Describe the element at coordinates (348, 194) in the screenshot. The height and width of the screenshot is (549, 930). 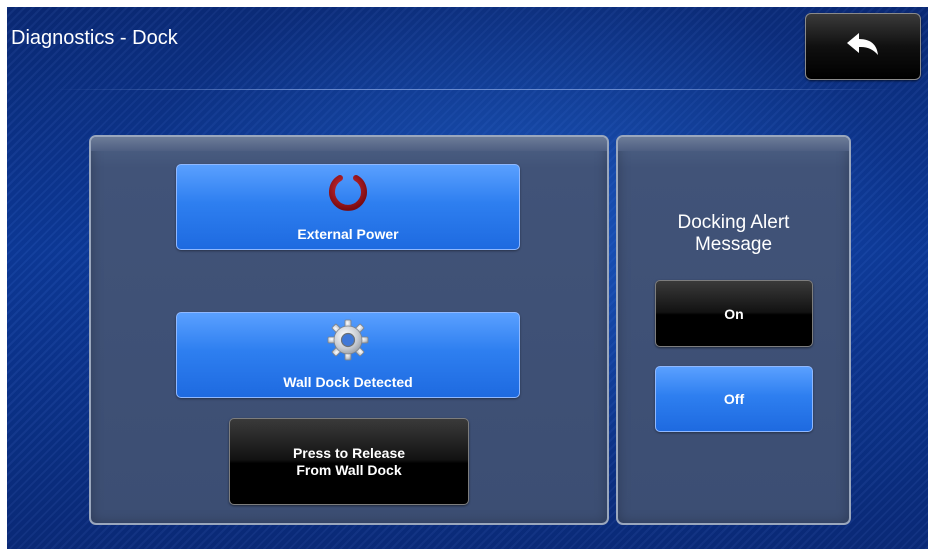
I see `power-icon` at that location.